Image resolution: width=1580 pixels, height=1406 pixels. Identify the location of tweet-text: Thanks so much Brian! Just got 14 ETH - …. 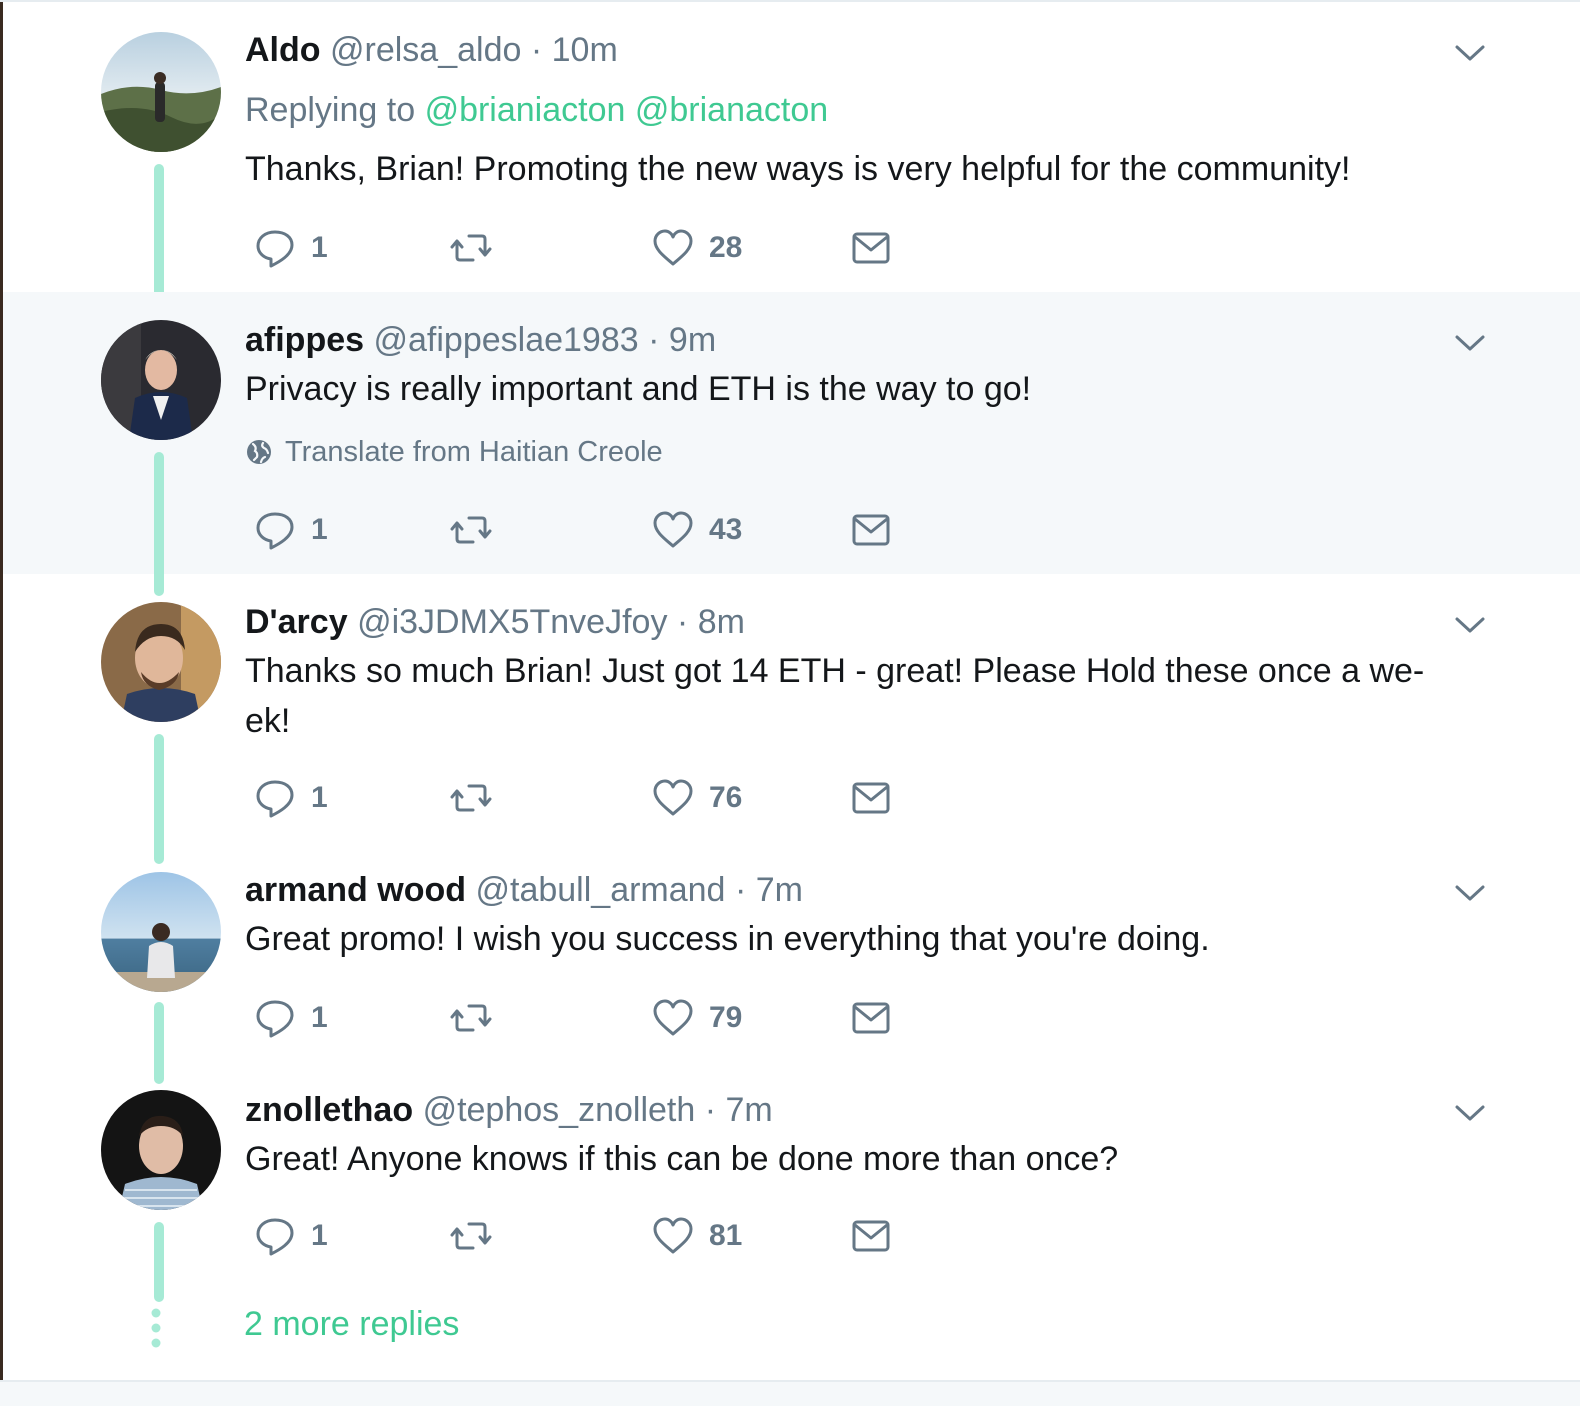
(865, 696).